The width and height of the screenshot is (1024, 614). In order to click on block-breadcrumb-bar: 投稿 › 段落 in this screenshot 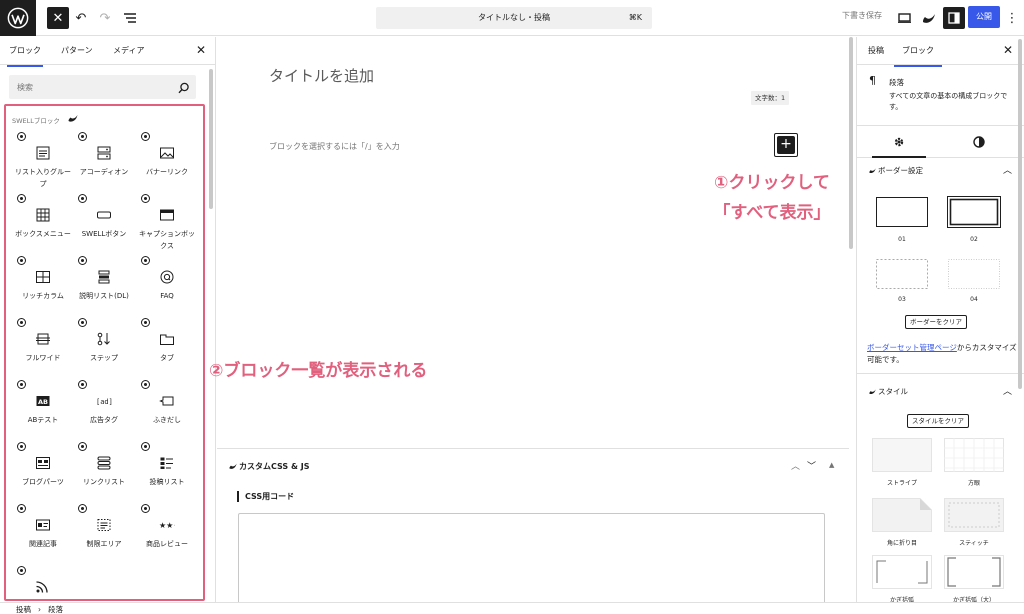, I will do `click(512, 608)`.